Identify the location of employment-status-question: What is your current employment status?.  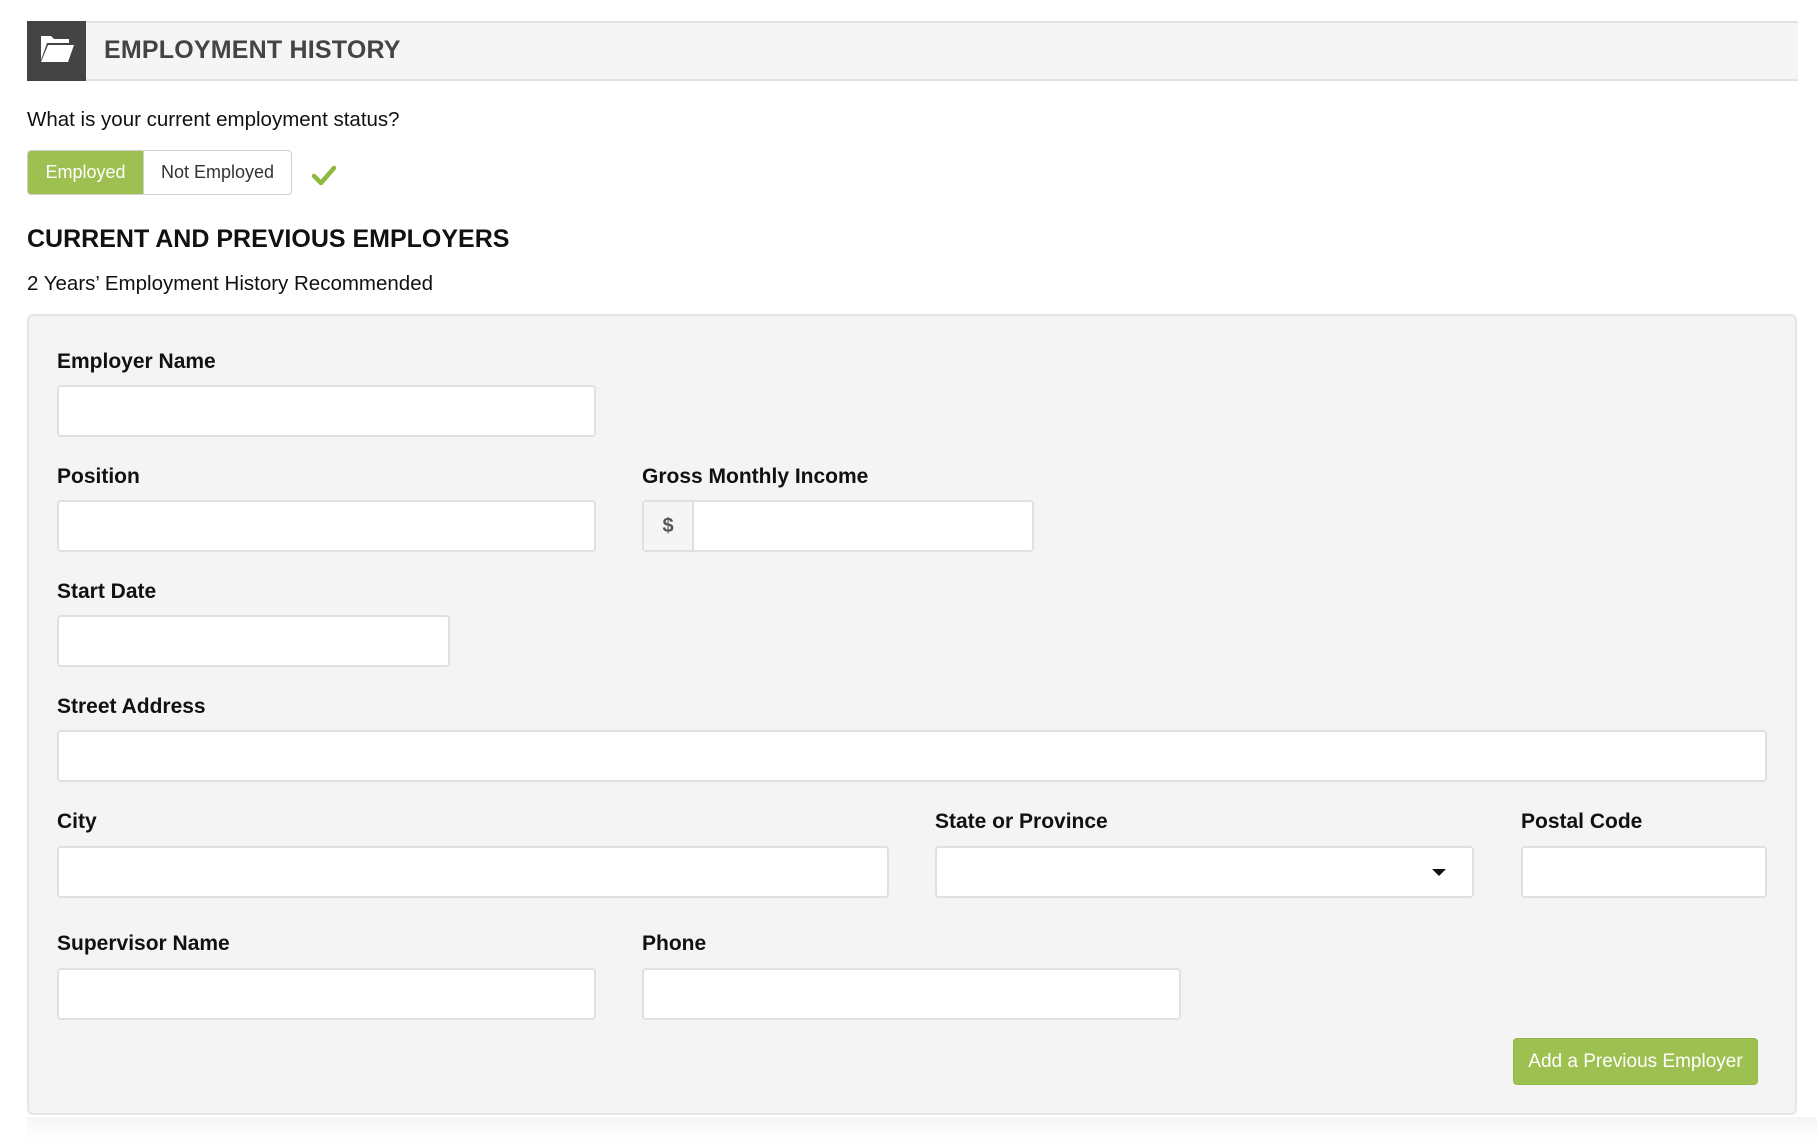
(213, 119).